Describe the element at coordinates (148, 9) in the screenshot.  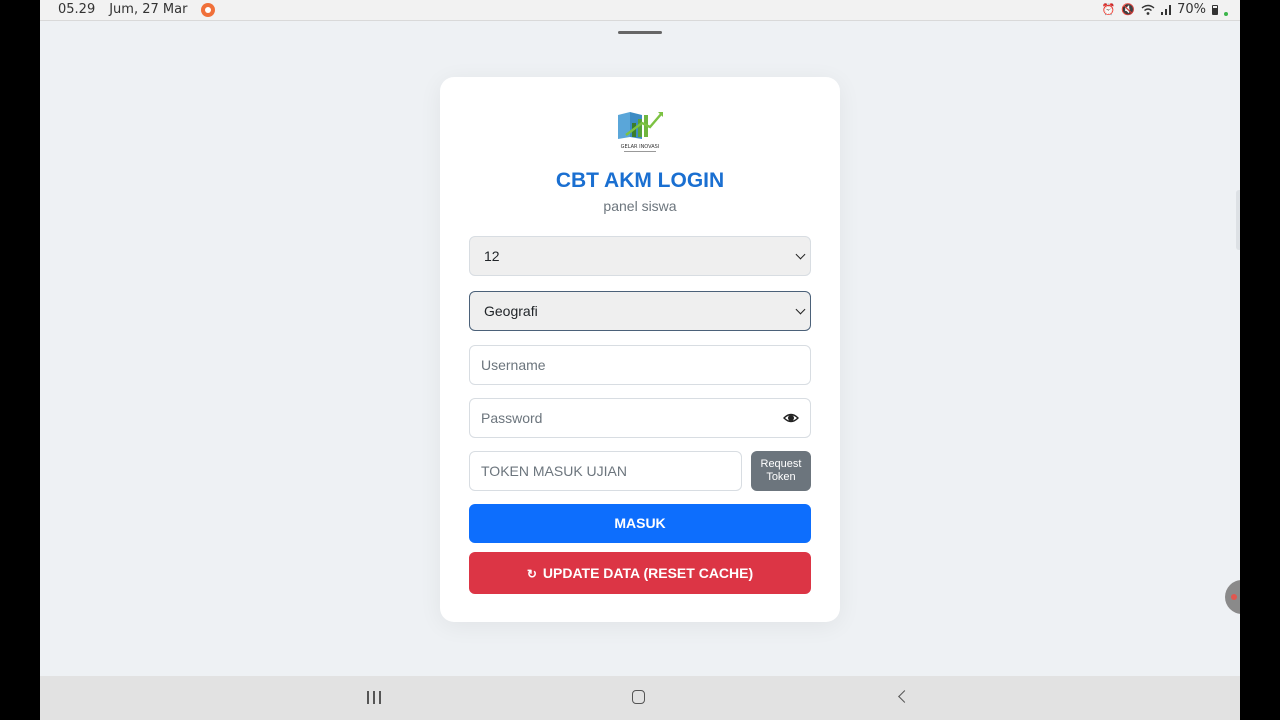
I see `status-date: Jum, 27 Mar` at that location.